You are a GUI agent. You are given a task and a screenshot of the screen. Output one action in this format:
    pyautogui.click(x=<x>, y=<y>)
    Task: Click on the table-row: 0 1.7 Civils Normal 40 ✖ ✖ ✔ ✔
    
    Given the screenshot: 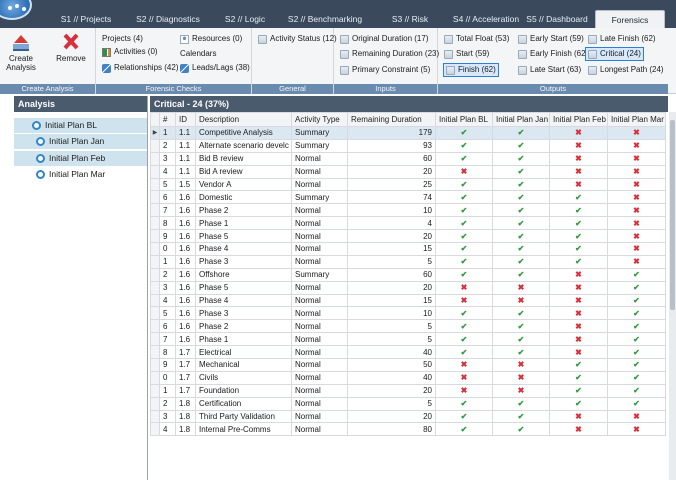 What is the action you would take?
    pyautogui.click(x=408, y=377)
    